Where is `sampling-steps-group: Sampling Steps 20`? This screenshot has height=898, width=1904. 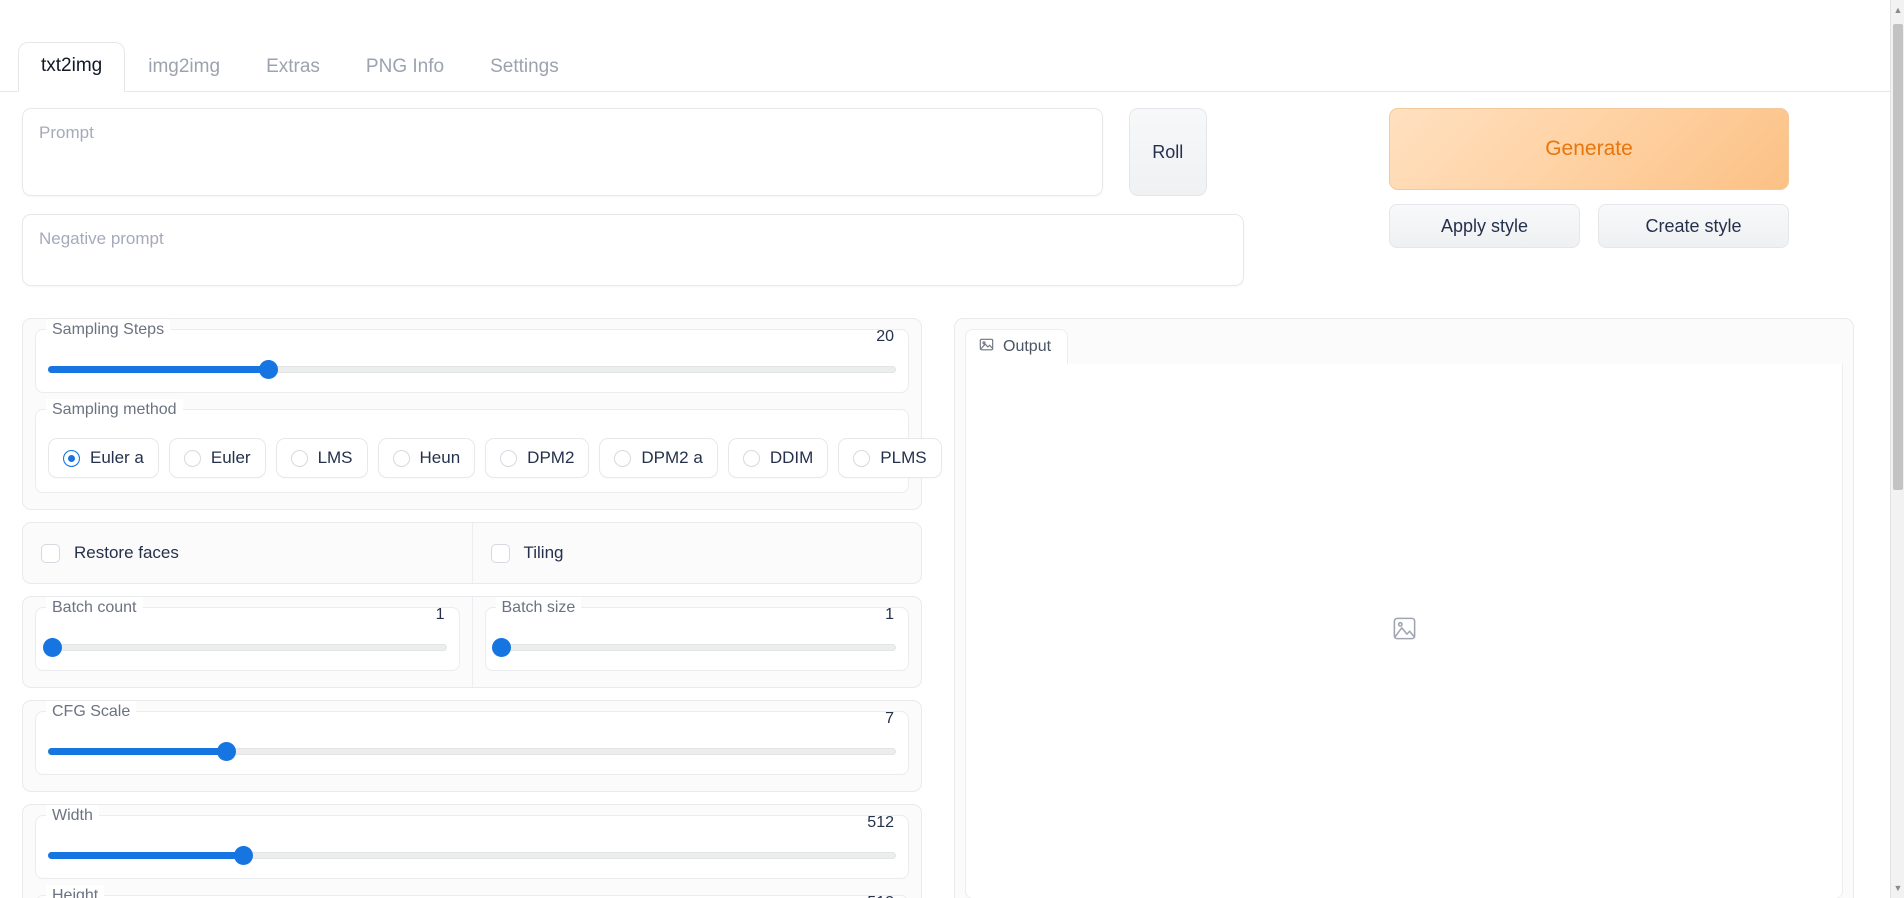
sampling-steps-group: Sampling Steps 20 is located at coordinates (472, 356).